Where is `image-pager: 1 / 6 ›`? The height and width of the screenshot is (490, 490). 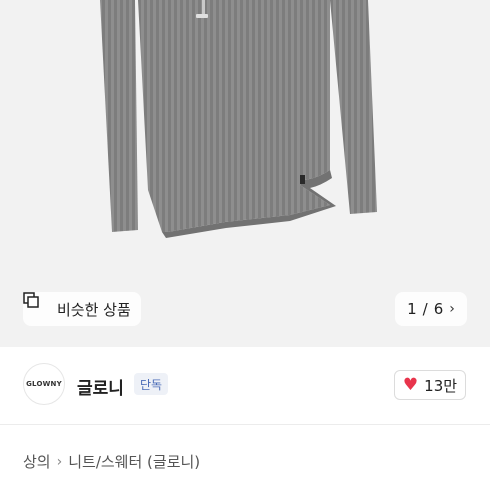
image-pager: 1 / 6 › is located at coordinates (431, 309).